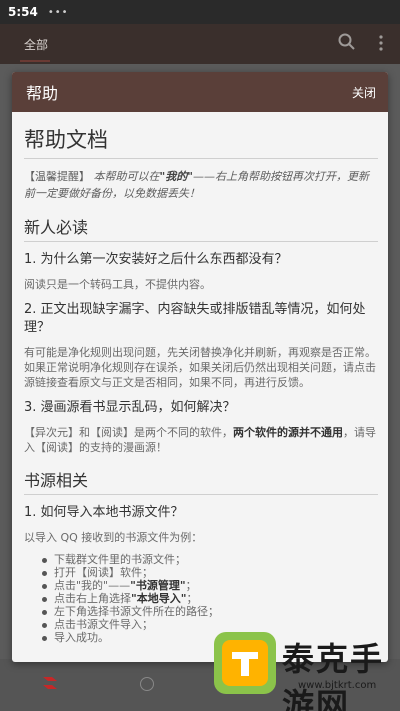  I want to click on search-icon, so click(347, 42).